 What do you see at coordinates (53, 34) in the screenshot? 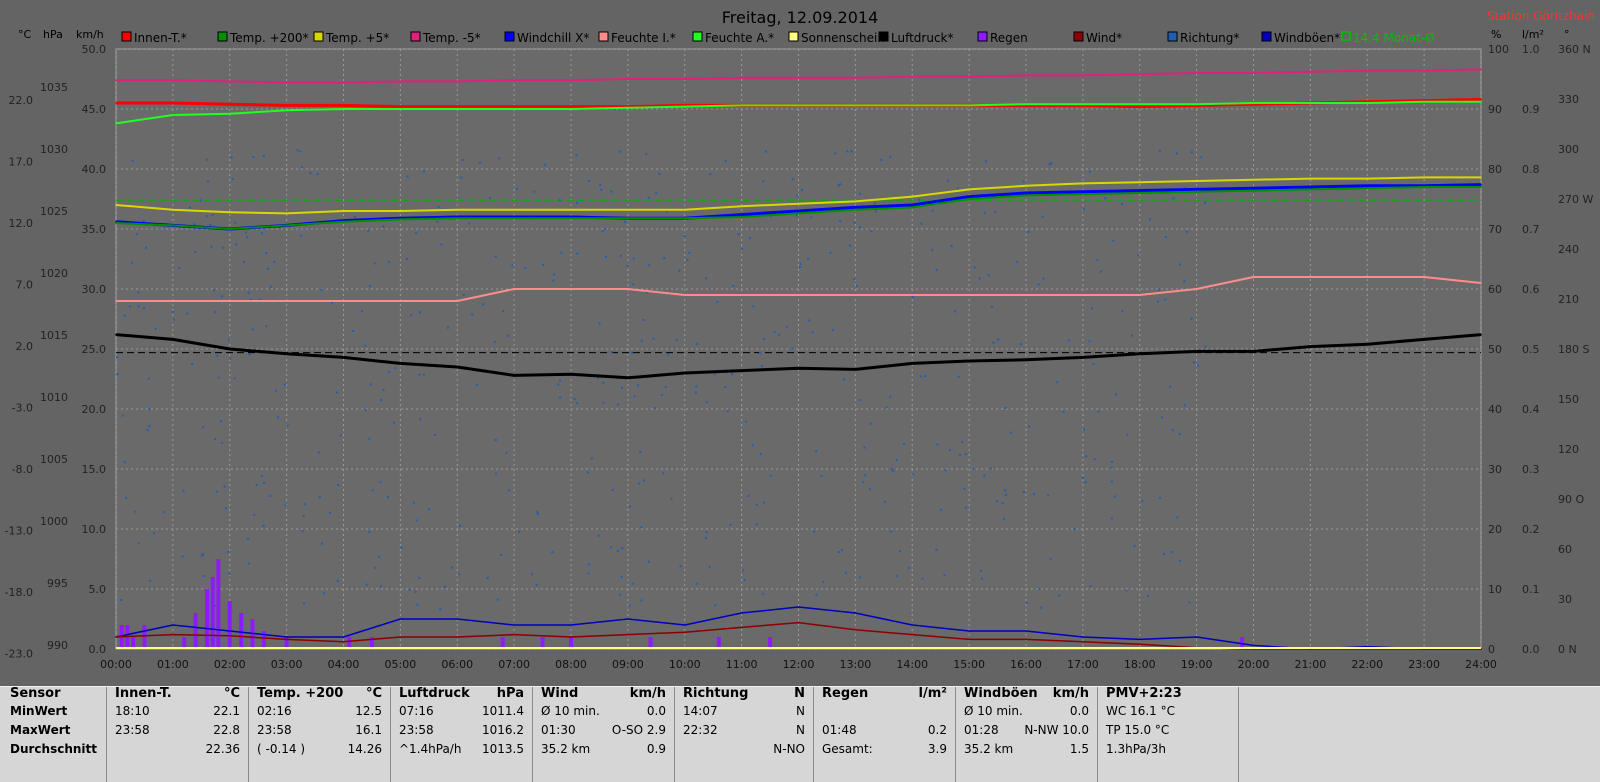
I see `unit-press: hPa` at bounding box center [53, 34].